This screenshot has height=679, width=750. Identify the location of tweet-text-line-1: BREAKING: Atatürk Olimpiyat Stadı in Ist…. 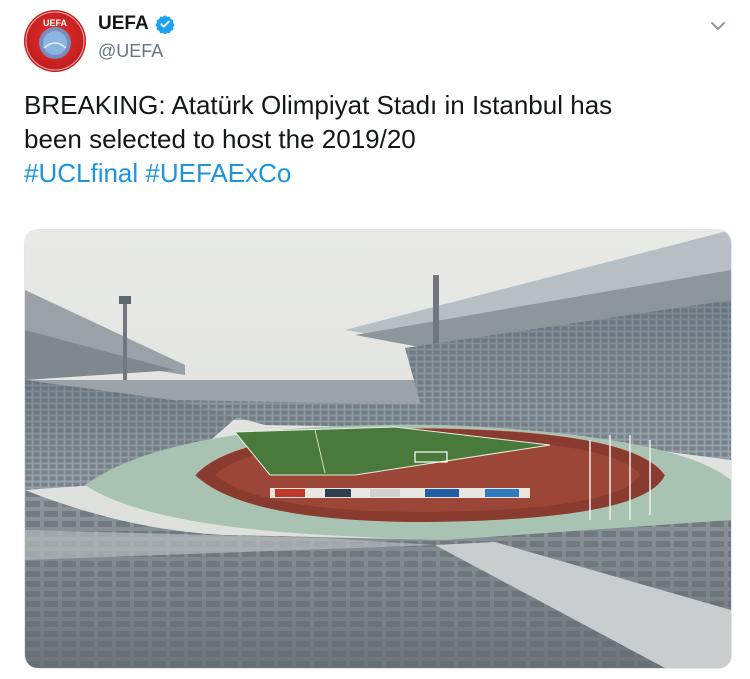
(318, 105).